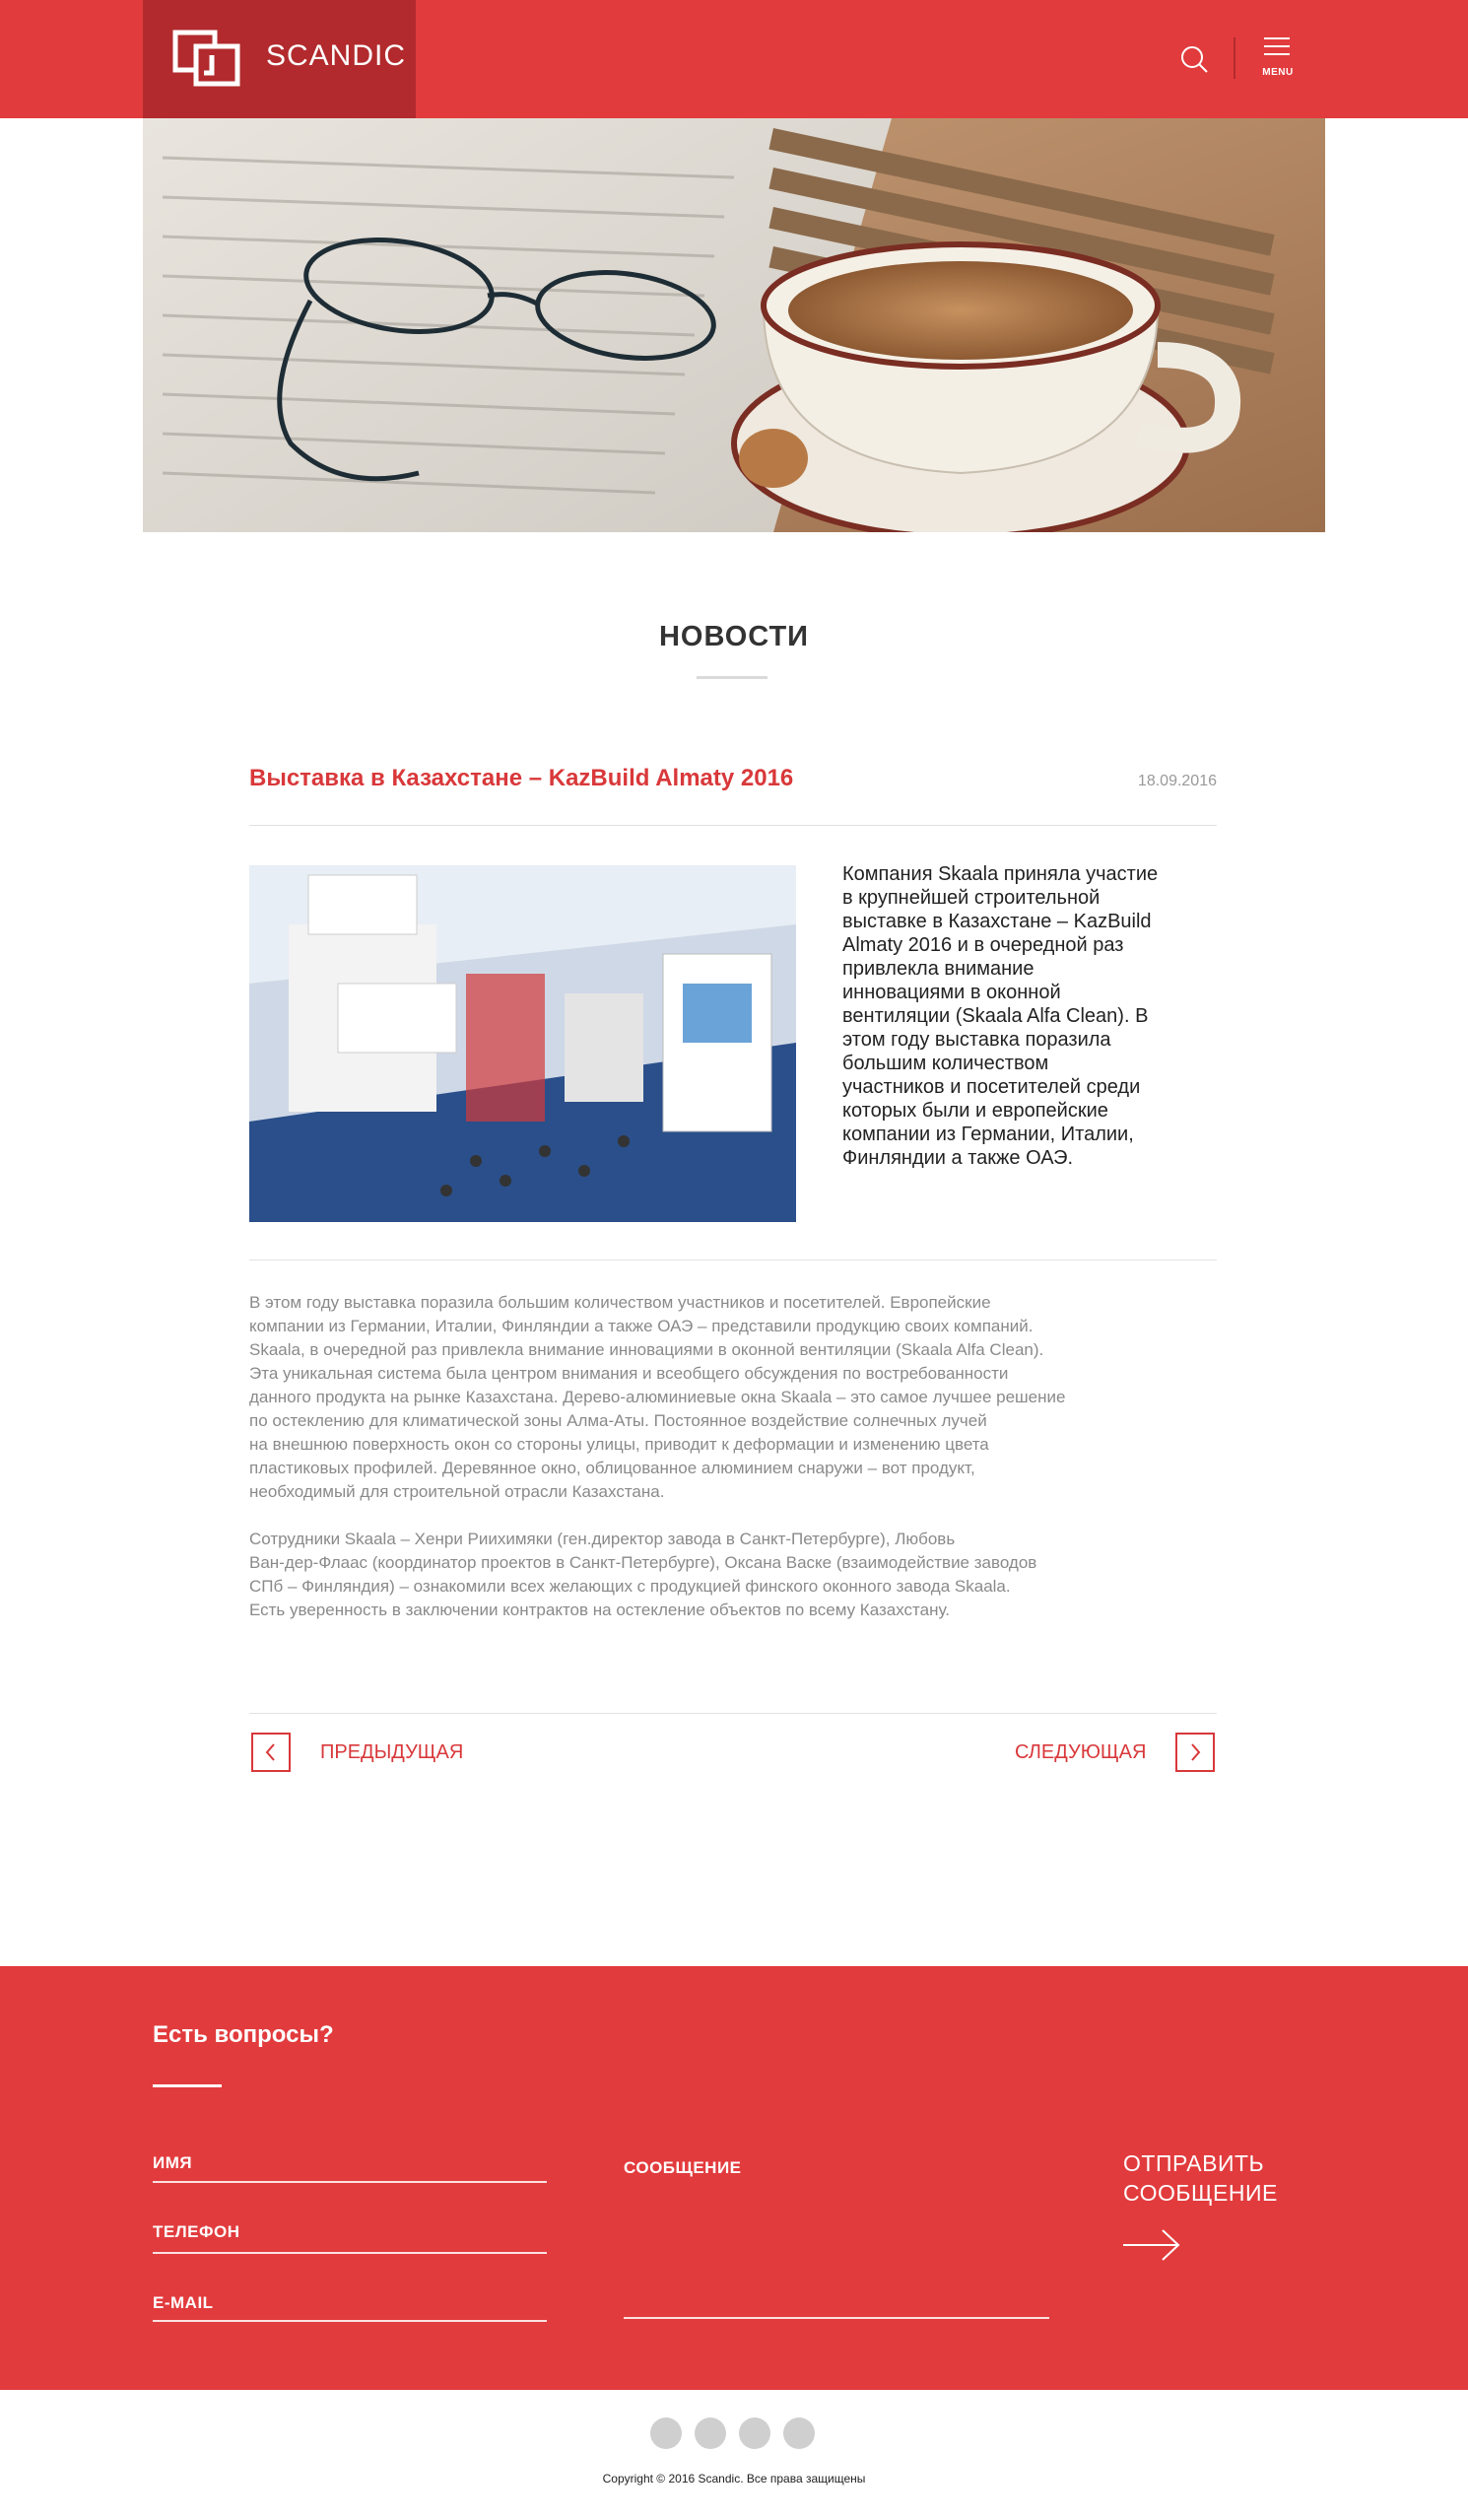 This screenshot has width=1468, height=2520. I want to click on menu-button: MENU, so click(1278, 59).